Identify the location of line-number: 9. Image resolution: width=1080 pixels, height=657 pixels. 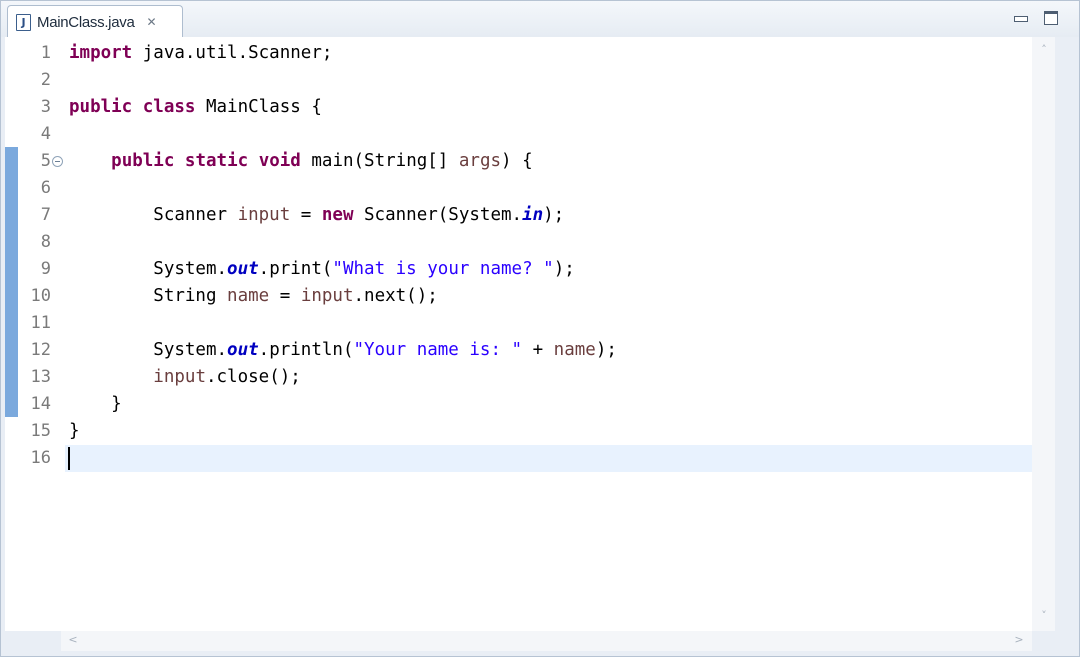
(45, 269).